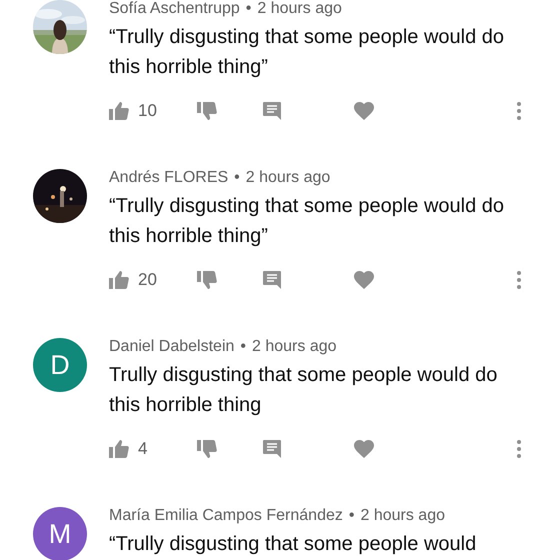 This screenshot has height=560, width=560. Describe the element at coordinates (226, 516) in the screenshot. I see `author-name: María Emilia Campos Fernández` at that location.